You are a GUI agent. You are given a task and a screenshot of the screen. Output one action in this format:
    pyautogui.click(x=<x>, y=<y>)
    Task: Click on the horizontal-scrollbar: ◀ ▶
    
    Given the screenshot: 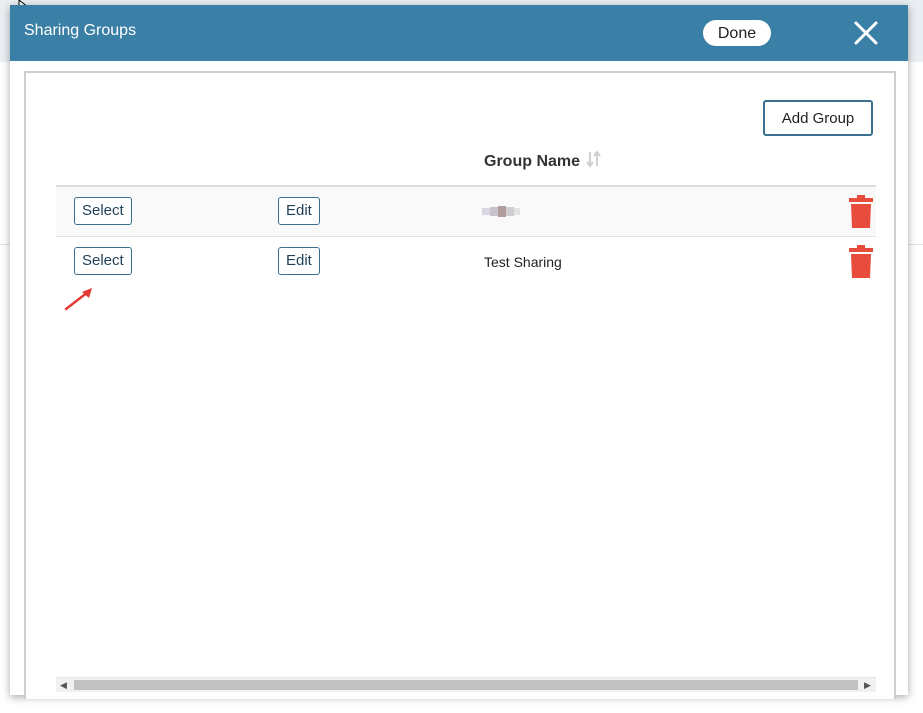 What is the action you would take?
    pyautogui.click(x=466, y=684)
    